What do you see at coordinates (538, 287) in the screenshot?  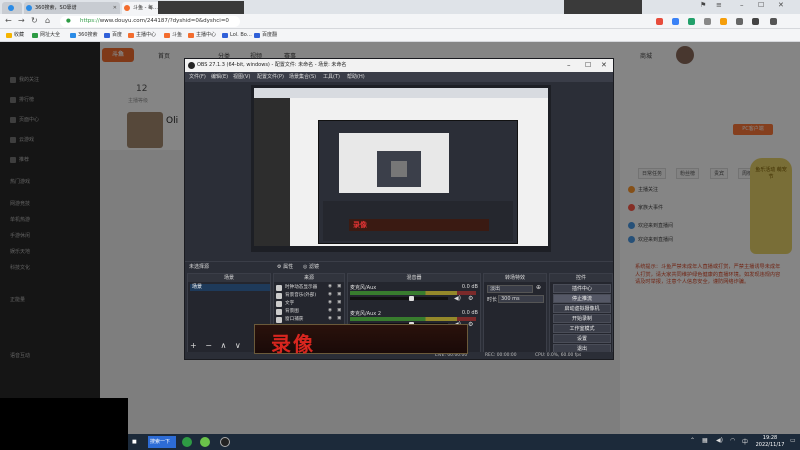 I see `add-icon: ⊕` at bounding box center [538, 287].